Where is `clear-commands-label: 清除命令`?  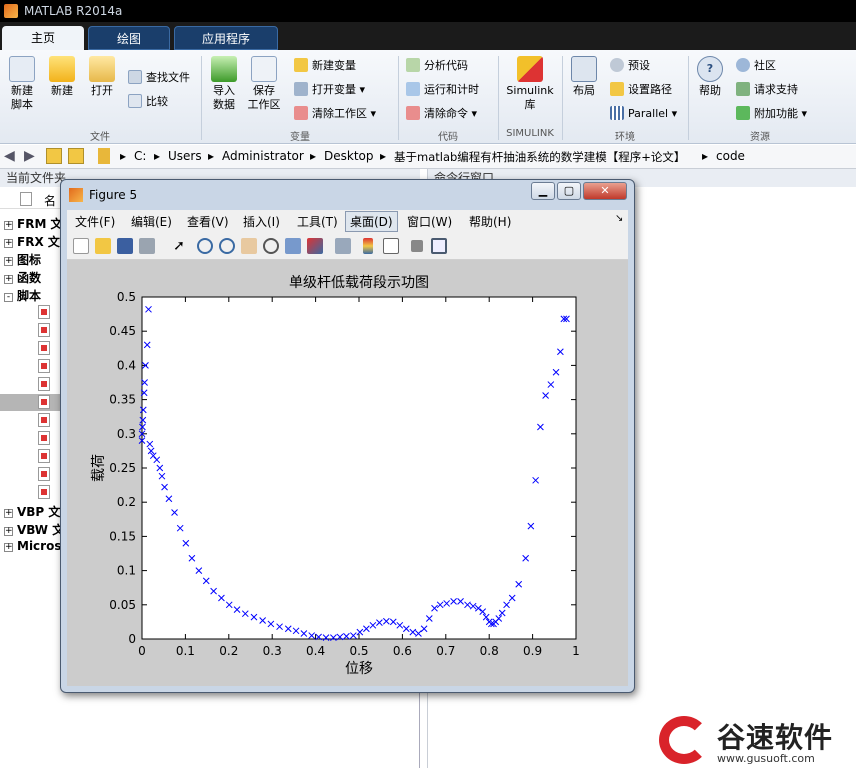 clear-commands-label: 清除命令 is located at coordinates (446, 113).